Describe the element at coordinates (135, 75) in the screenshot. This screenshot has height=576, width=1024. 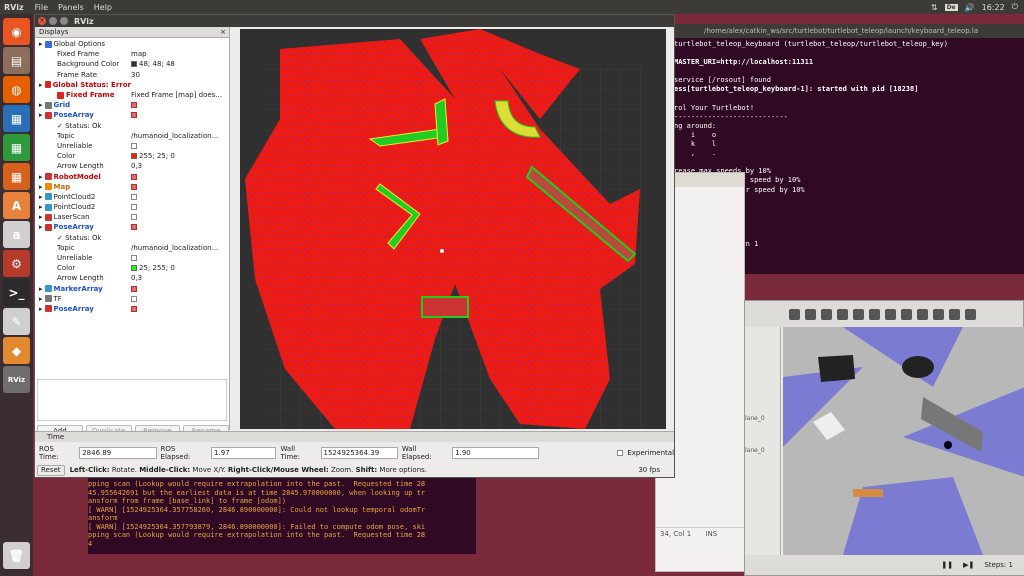
I see `display-row-value: 30` at that location.